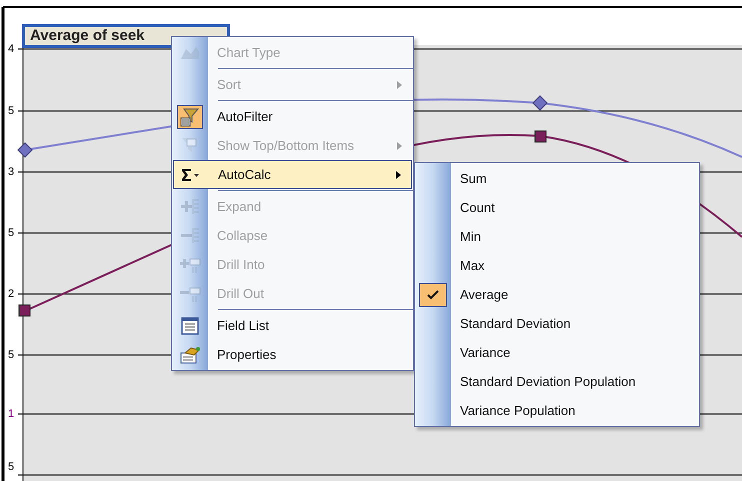 The height and width of the screenshot is (481, 742). What do you see at coordinates (557, 178) in the screenshot?
I see `menu-item: Sum` at bounding box center [557, 178].